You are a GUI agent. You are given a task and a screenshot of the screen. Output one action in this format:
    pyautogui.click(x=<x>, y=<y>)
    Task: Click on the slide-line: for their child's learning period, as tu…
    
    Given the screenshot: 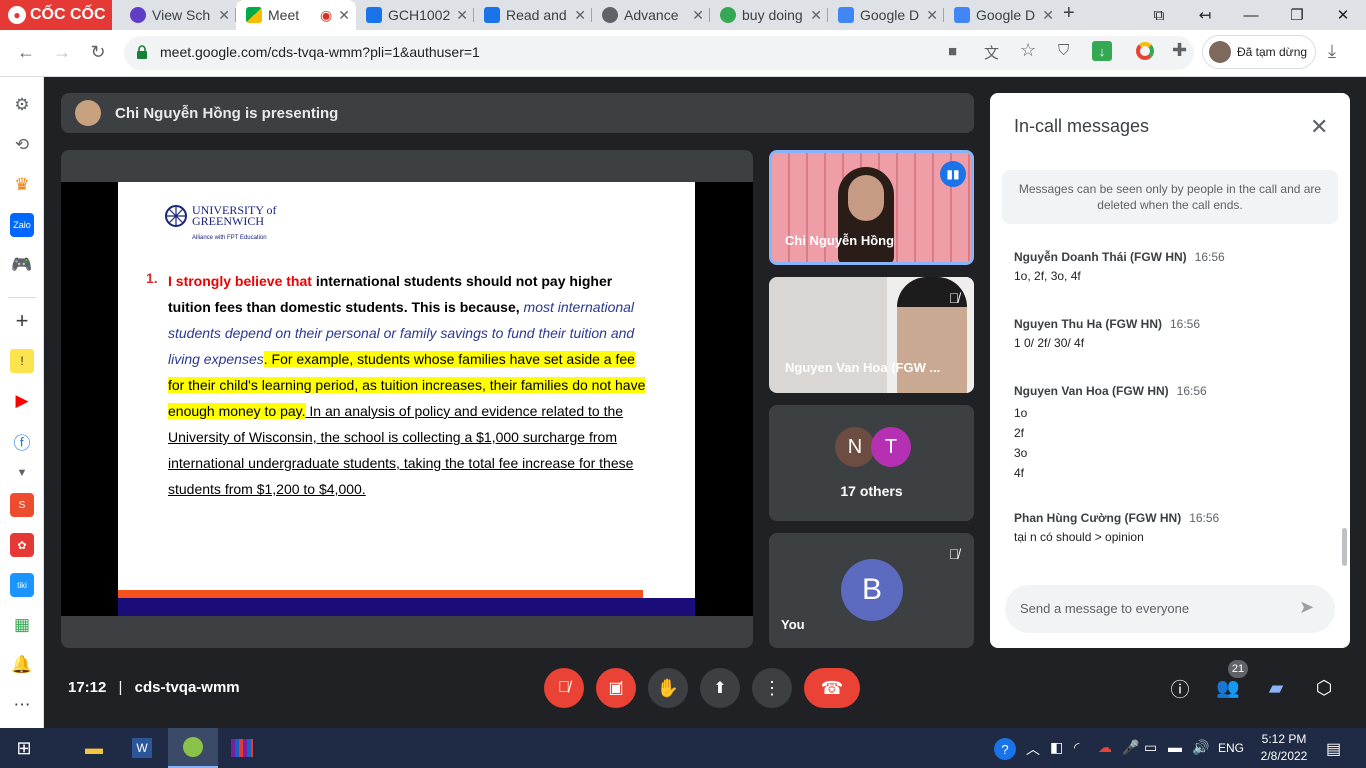 What is the action you would take?
    pyautogui.click(x=407, y=385)
    